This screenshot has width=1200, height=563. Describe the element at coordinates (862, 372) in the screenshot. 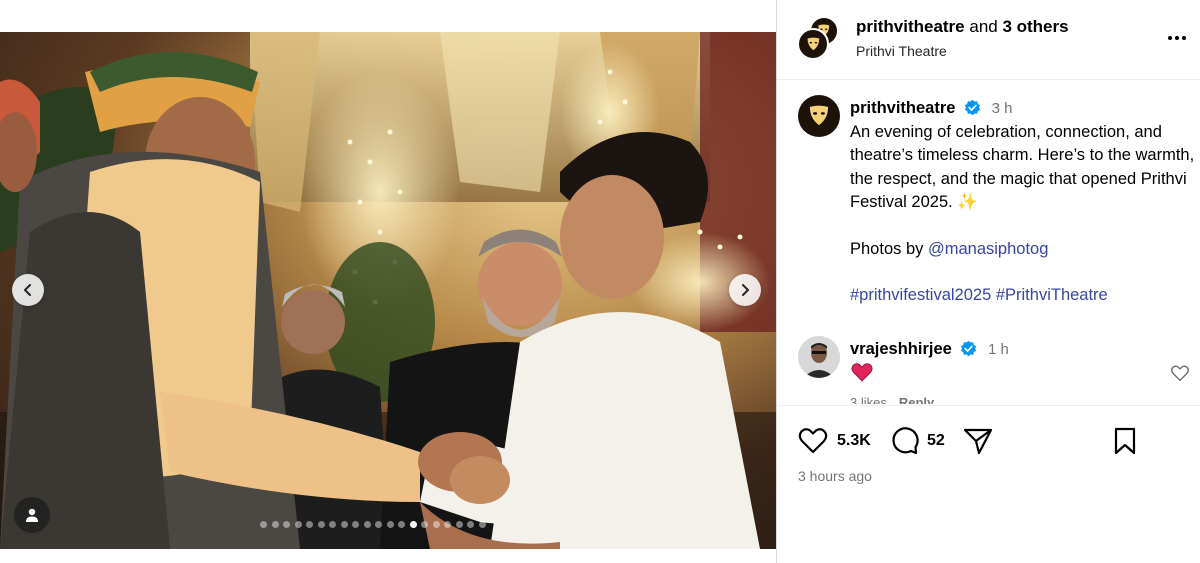

I see `red-heart-icon` at that location.